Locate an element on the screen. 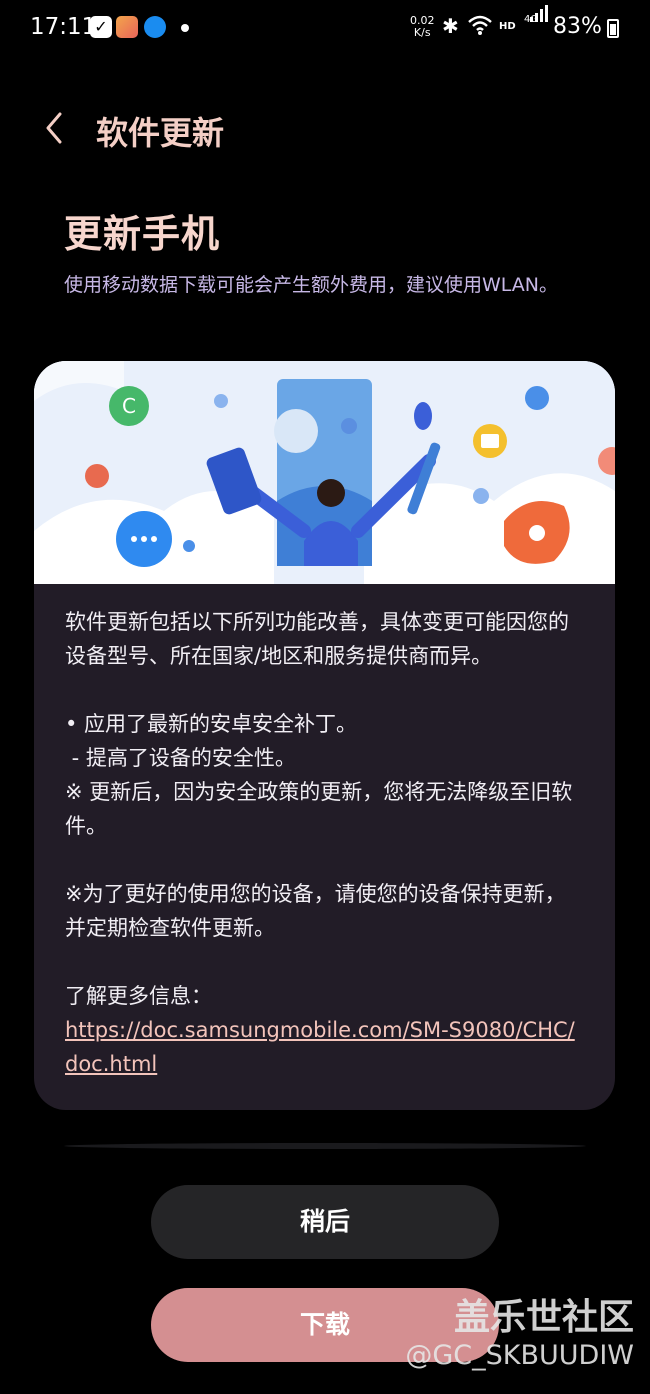  downgrade-warning: ※ 更新后，因为安全政策的更新，您将无法降级至旧软件。 is located at coordinates (319, 809).